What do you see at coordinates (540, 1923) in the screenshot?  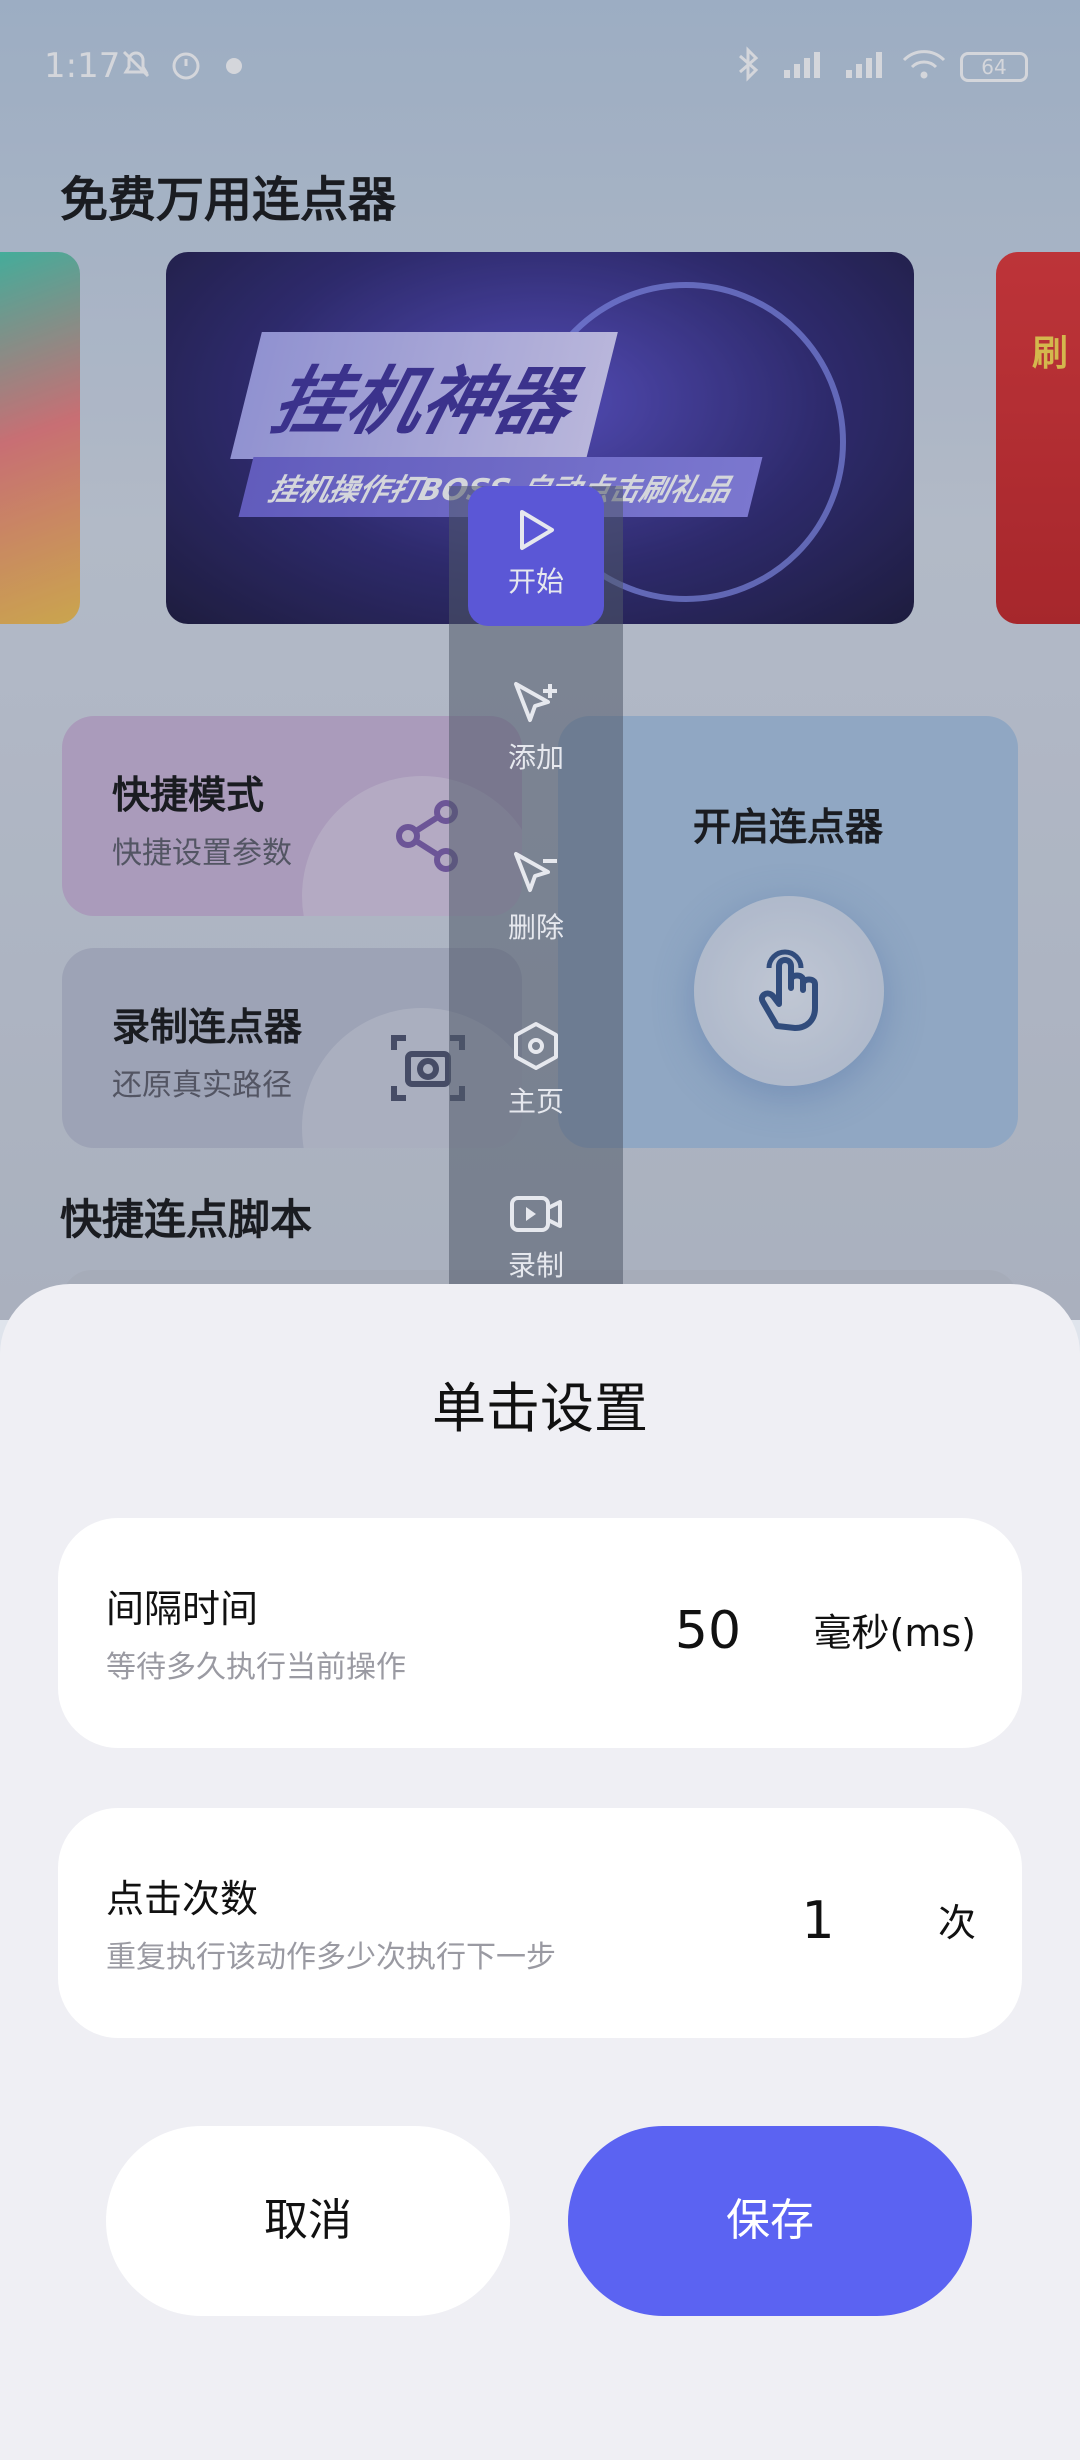 I see `click-count-setting-row: 点击次数 重复执行该动作多少次执行下一步 次` at bounding box center [540, 1923].